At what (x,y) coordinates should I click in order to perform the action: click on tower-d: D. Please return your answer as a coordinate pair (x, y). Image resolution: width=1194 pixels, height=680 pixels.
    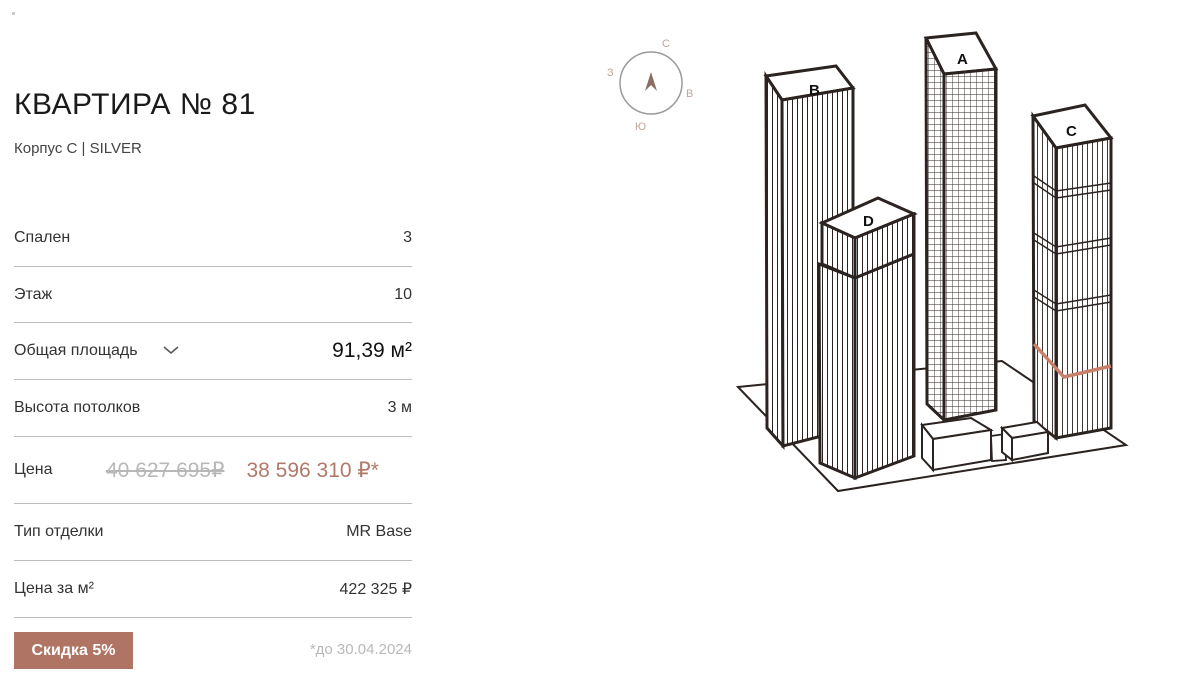
    Looking at the image, I should click on (867, 338).